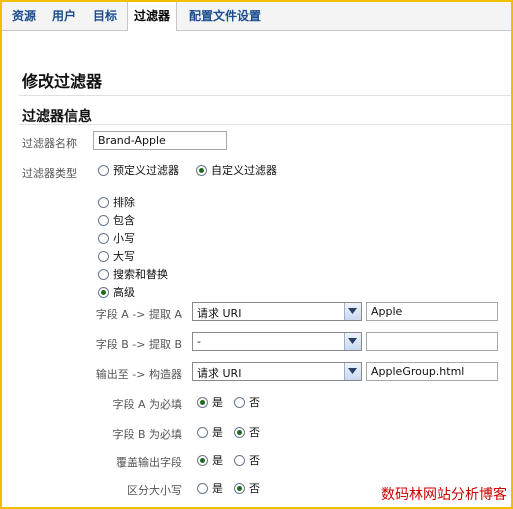 Image resolution: width=513 pixels, height=509 pixels. I want to click on field-b-label: 字段 B -> 提取 B, so click(138, 344).